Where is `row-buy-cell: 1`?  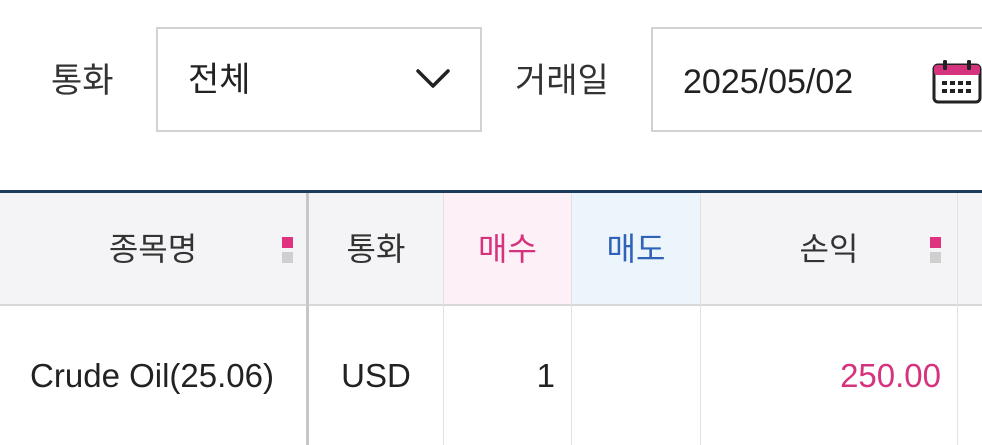 row-buy-cell: 1 is located at coordinates (507, 375).